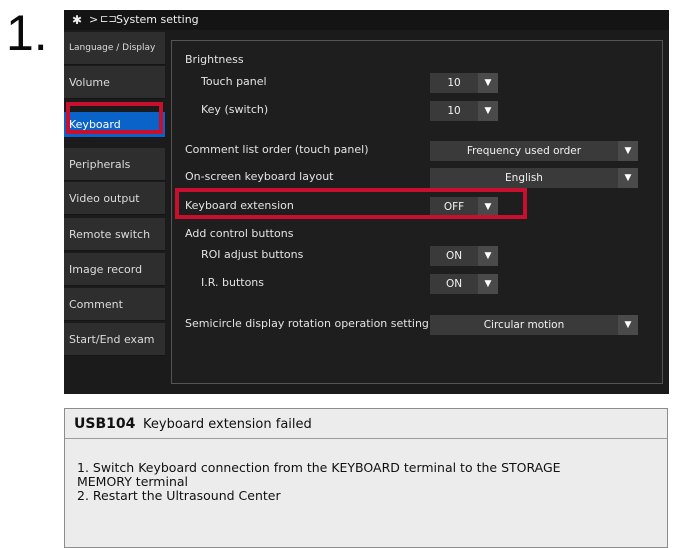 This screenshot has height=548, width=681. Describe the element at coordinates (114, 304) in the screenshot. I see `sidebar-item-comment: Comment` at that location.